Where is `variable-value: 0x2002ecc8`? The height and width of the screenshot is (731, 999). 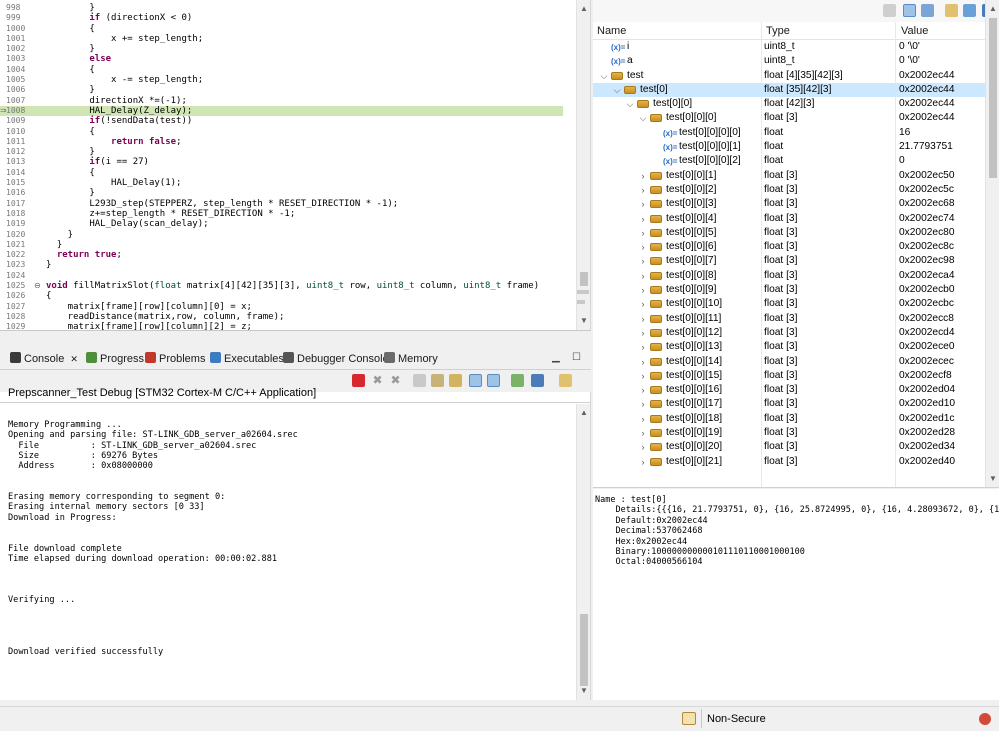 variable-value: 0x2002ecc8 is located at coordinates (926, 319).